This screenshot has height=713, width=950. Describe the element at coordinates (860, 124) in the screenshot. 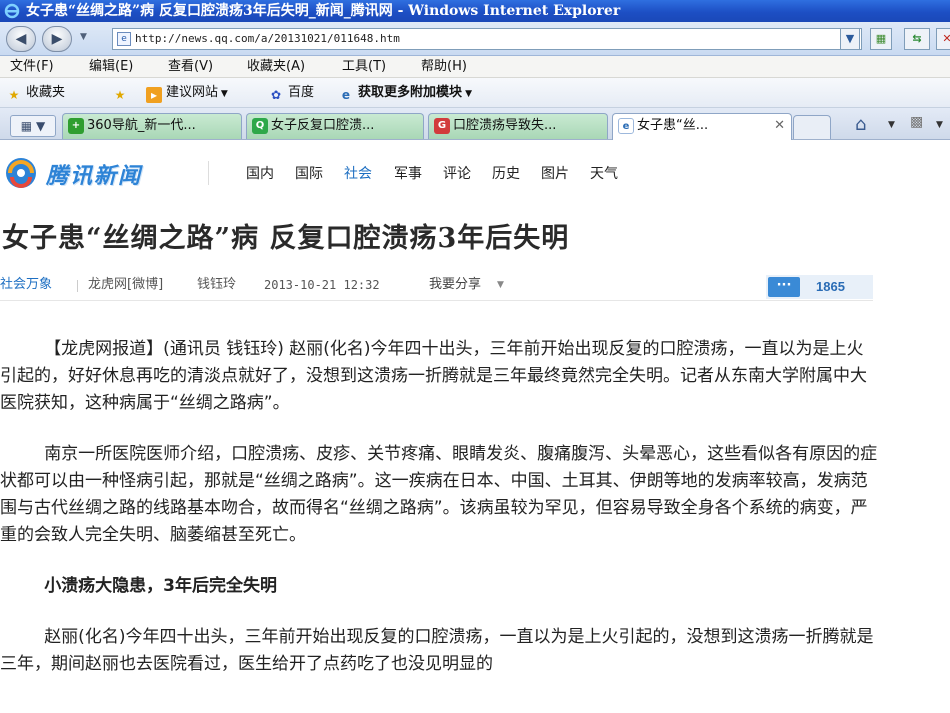

I see `home-icon: ⌂` at that location.